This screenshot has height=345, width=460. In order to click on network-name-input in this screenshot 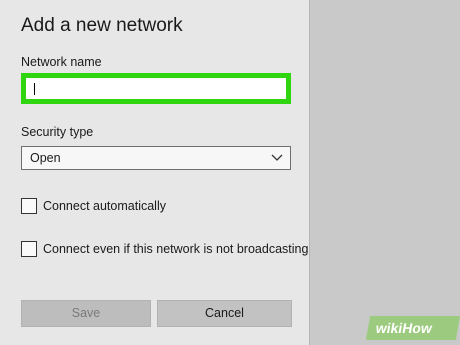, I will do `click(156, 88)`.